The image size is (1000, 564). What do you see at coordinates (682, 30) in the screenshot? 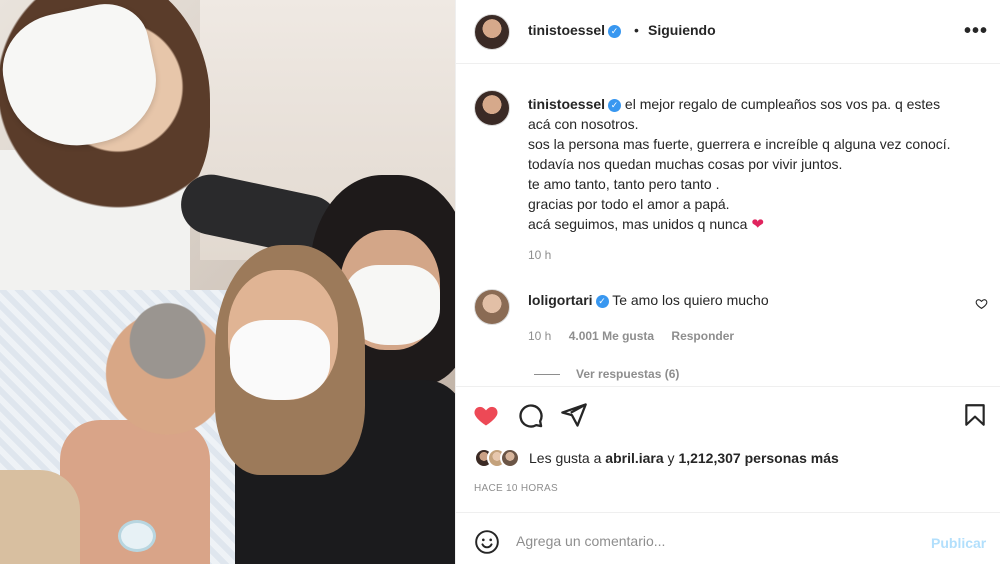
I see `following-button: Siguiendo` at bounding box center [682, 30].